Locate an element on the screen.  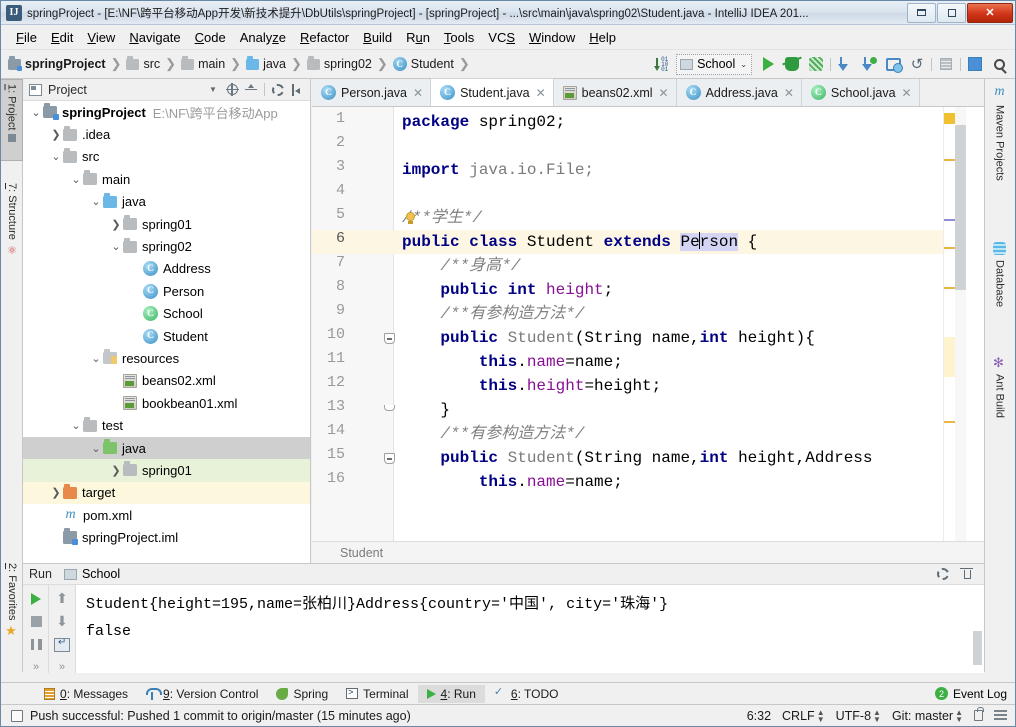
breadcrumb-java: java is located at coordinates (266, 63).